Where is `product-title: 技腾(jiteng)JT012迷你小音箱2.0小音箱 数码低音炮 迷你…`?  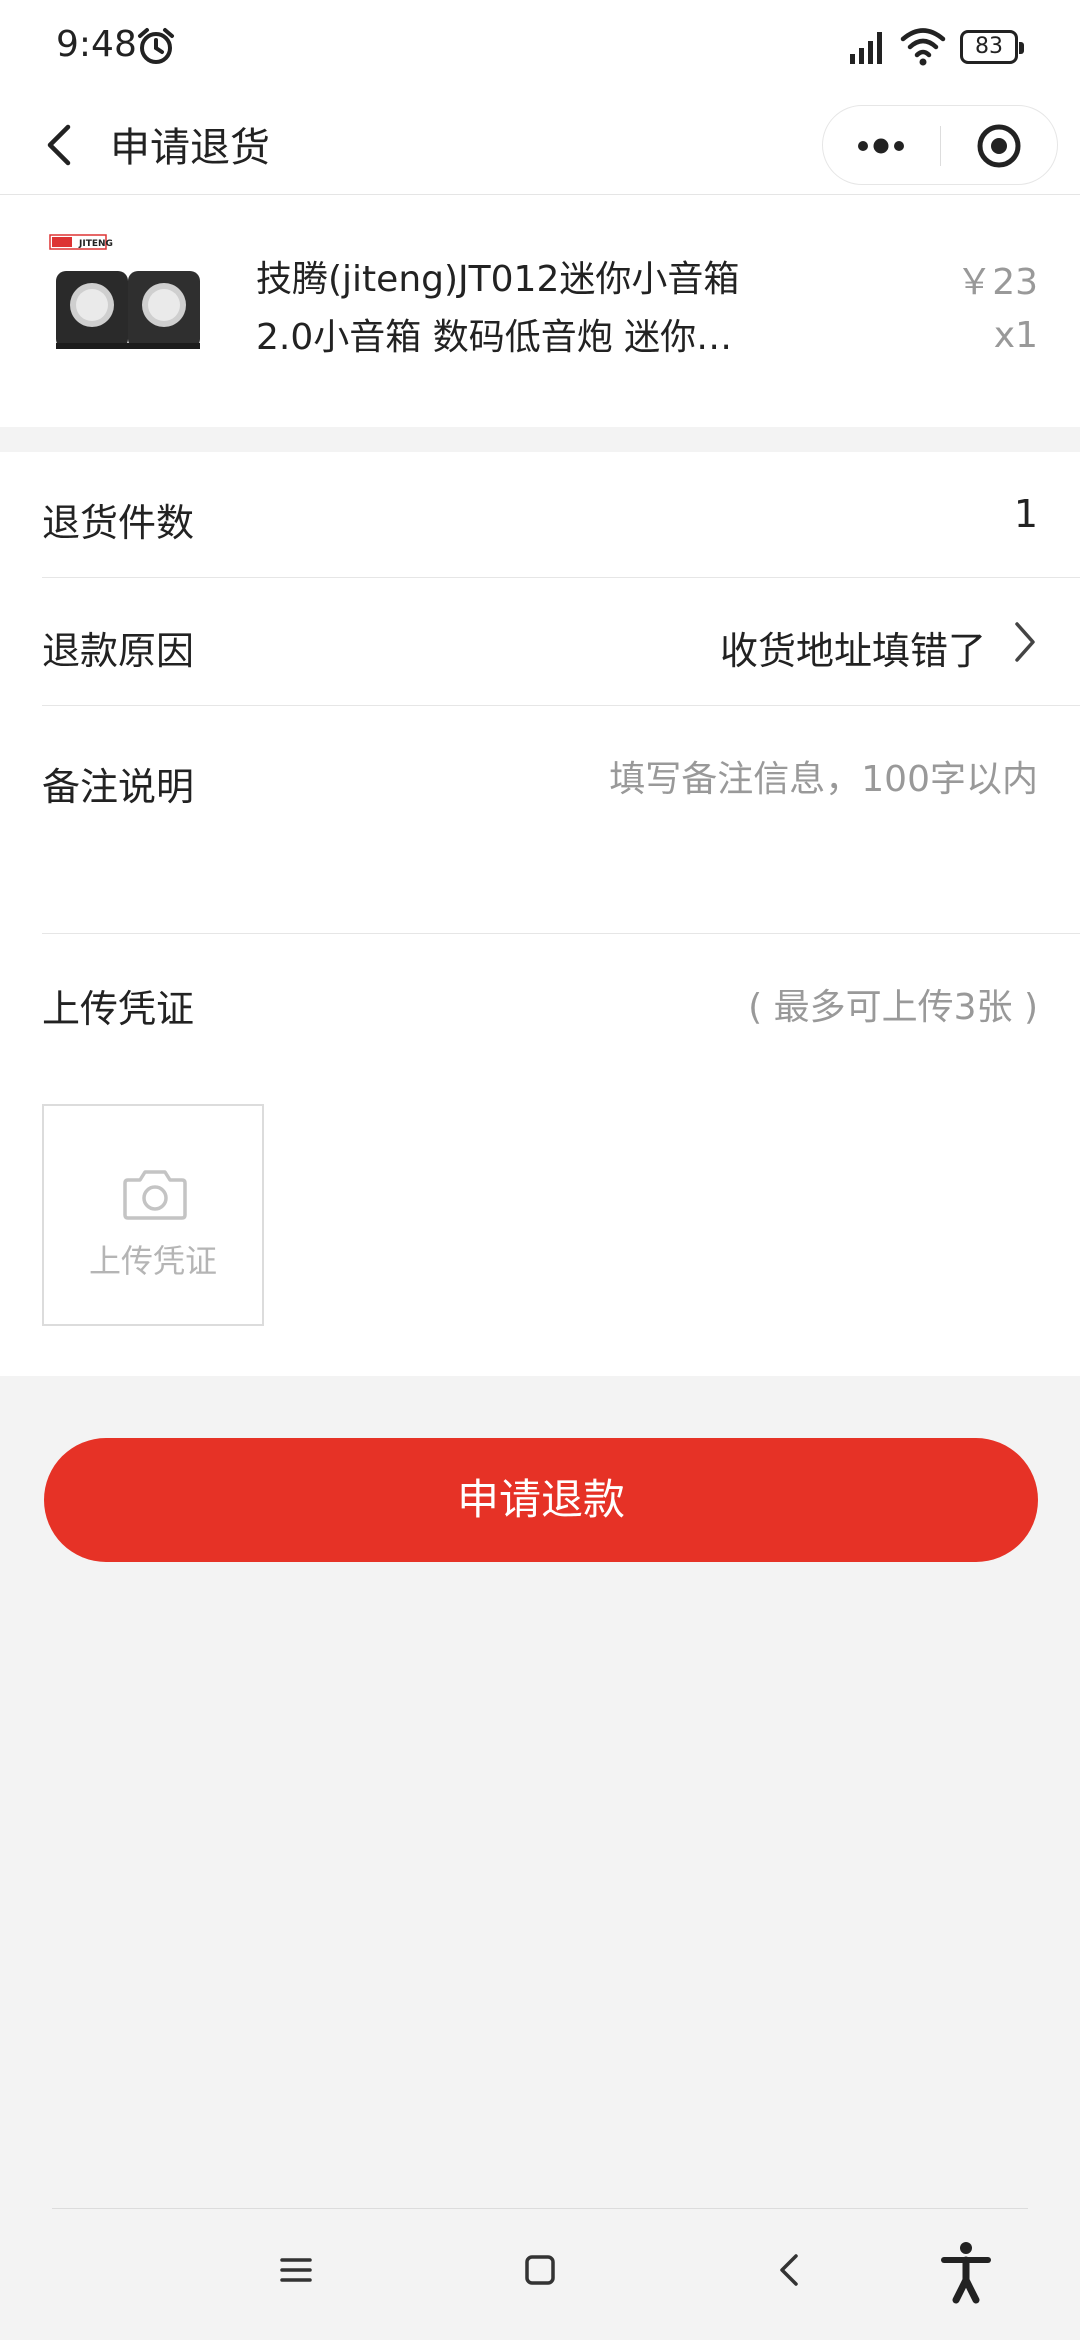
product-title: 技腾(jiteng)JT012迷你小音箱2.0小音箱 数码低音炮 迷你… is located at coordinates (498, 308).